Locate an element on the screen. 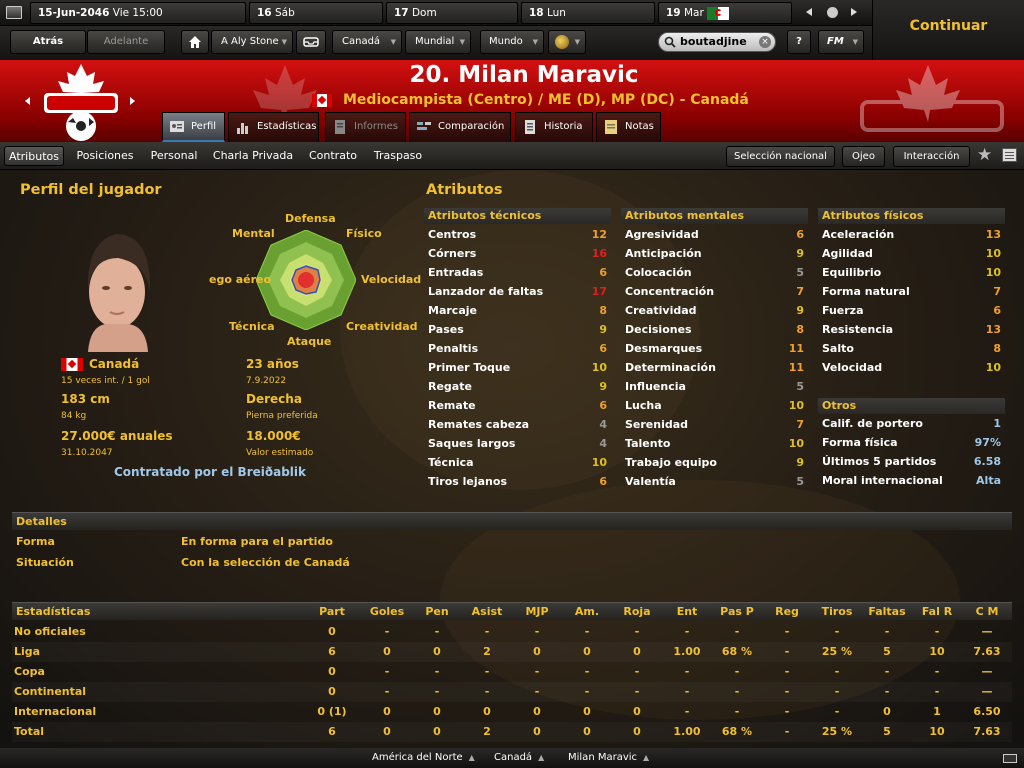  other-attributes-header: Otros is located at coordinates (911, 406).